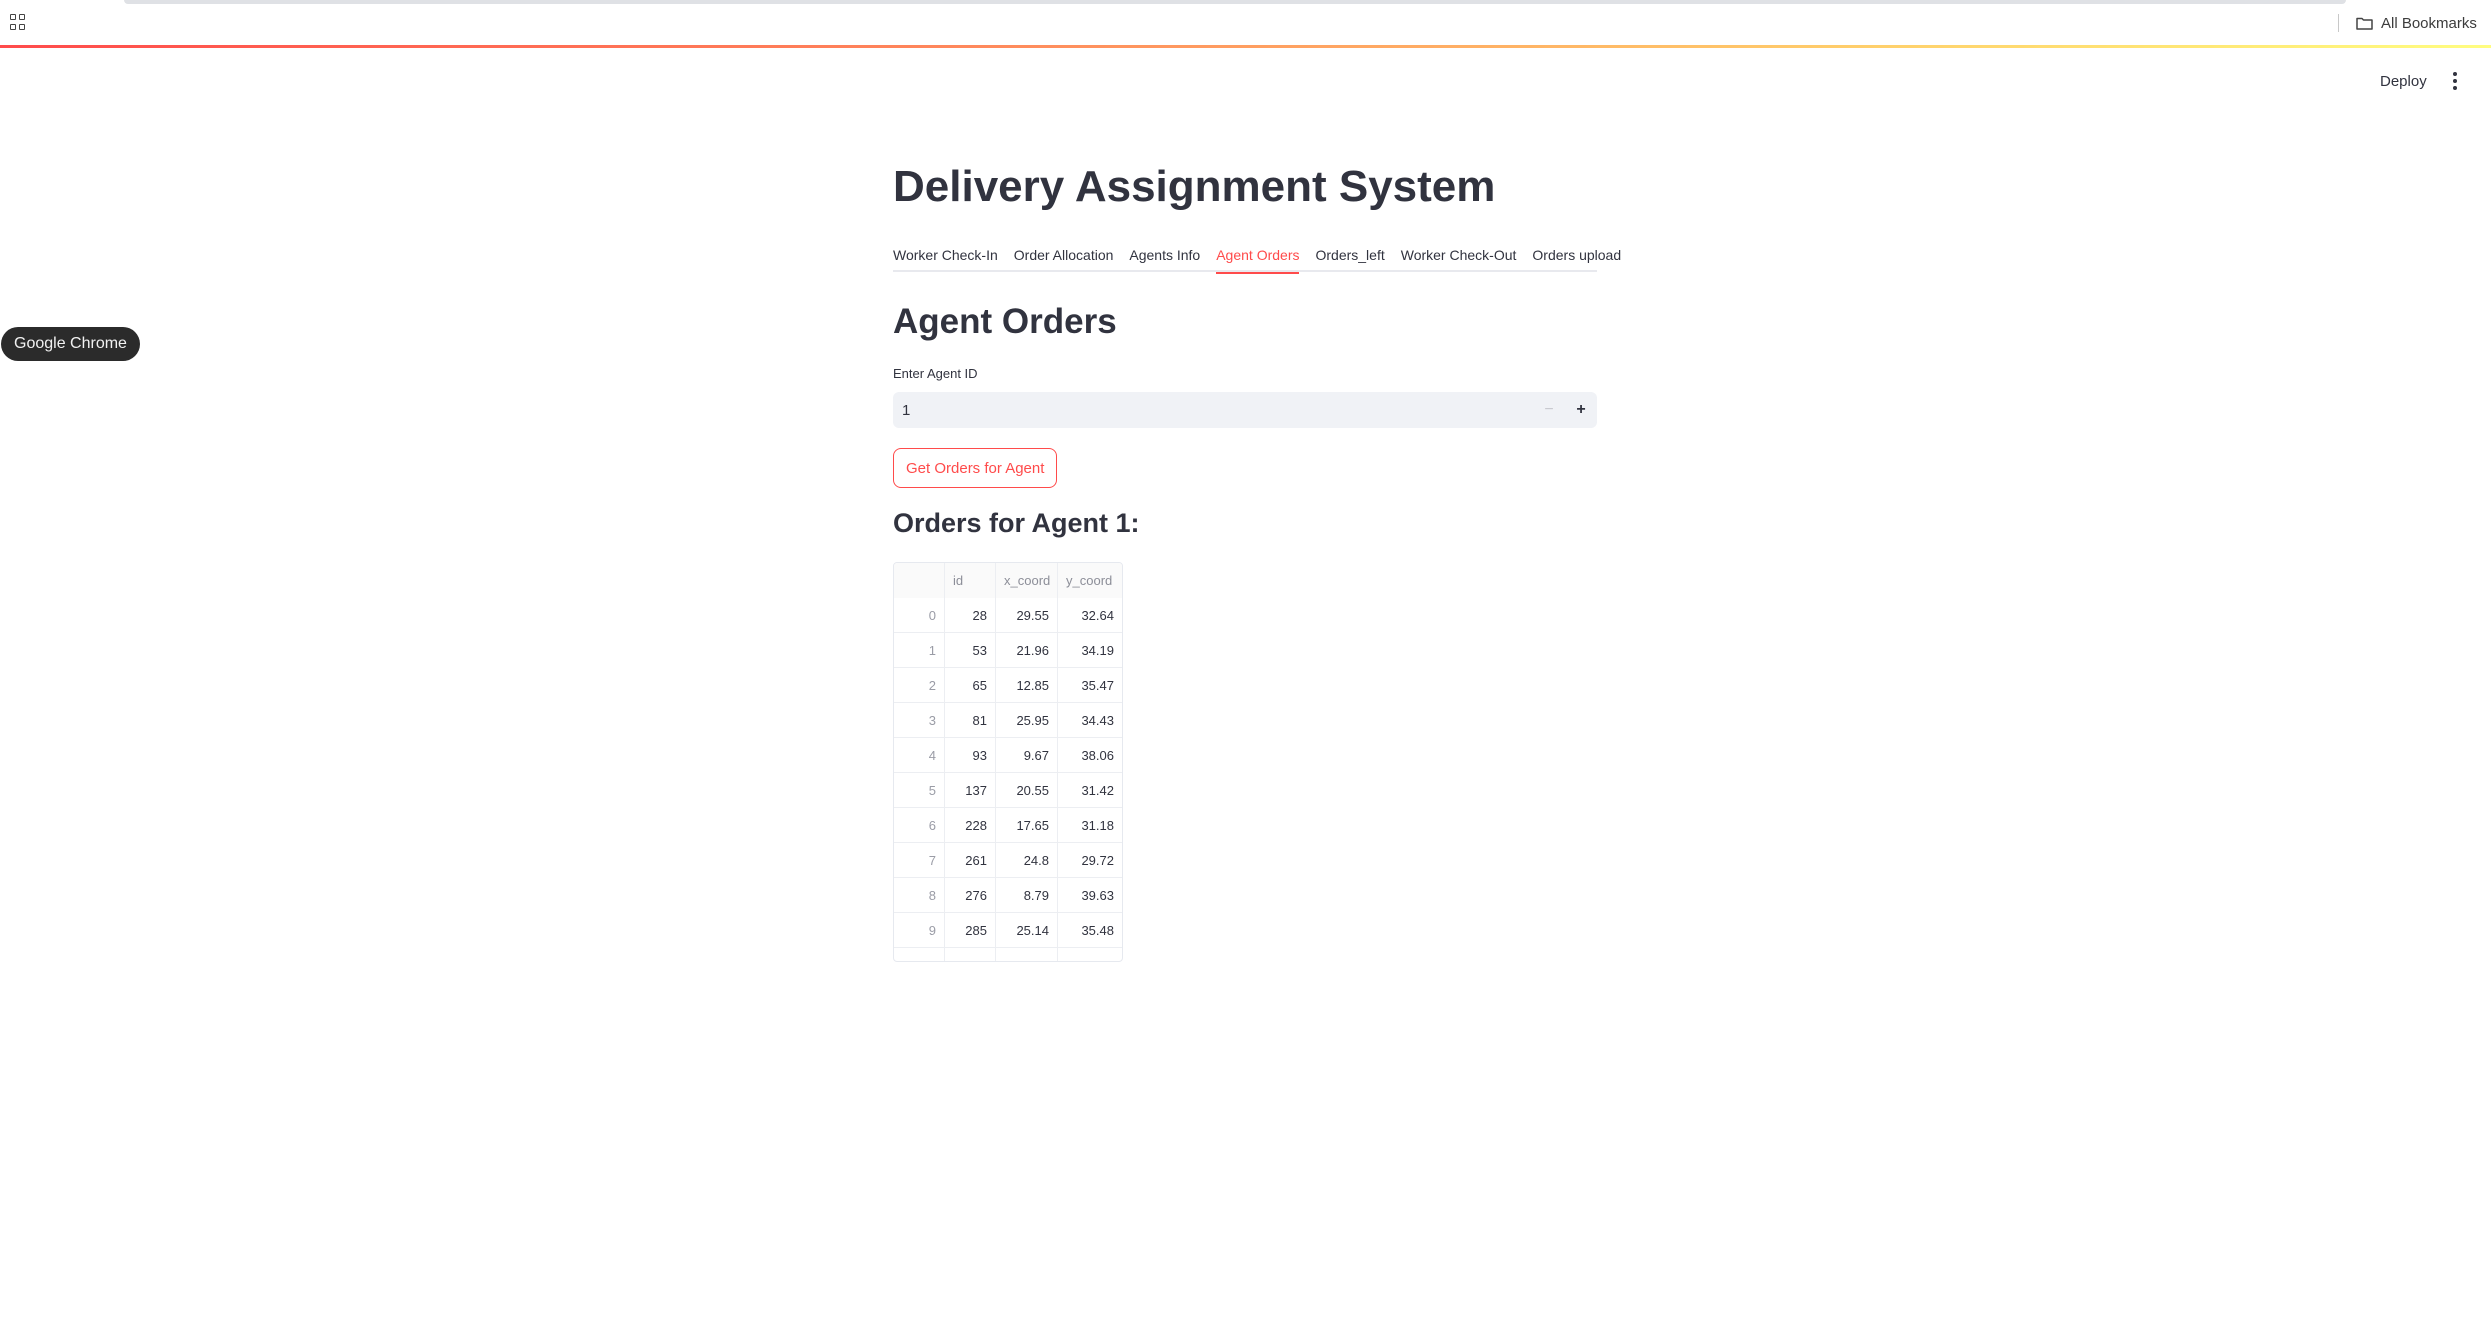 The width and height of the screenshot is (2491, 1329). What do you see at coordinates (970, 615) in the screenshot?
I see `id-cell: 28` at bounding box center [970, 615].